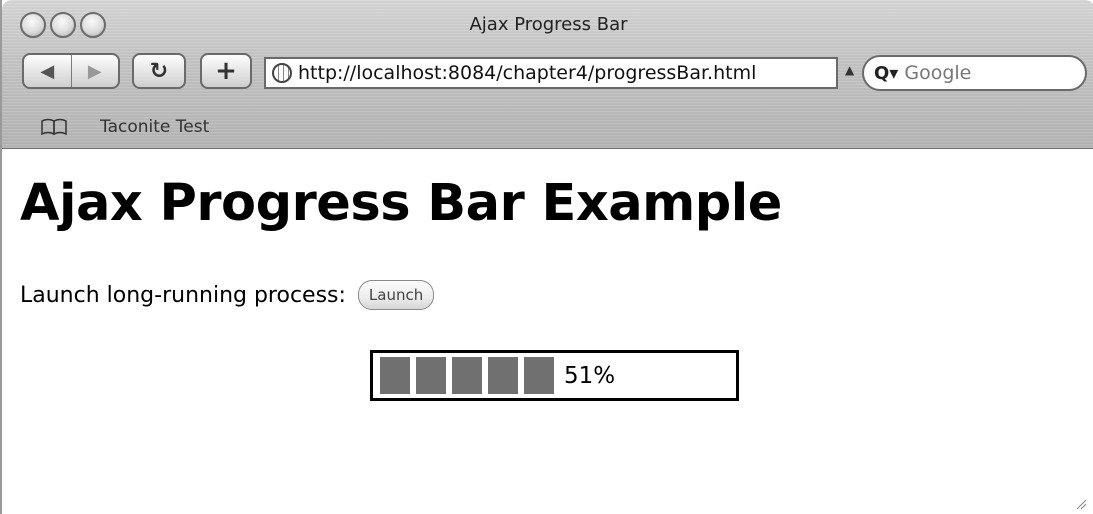  Describe the element at coordinates (1081, 504) in the screenshot. I see `resize-grip-icon` at that location.